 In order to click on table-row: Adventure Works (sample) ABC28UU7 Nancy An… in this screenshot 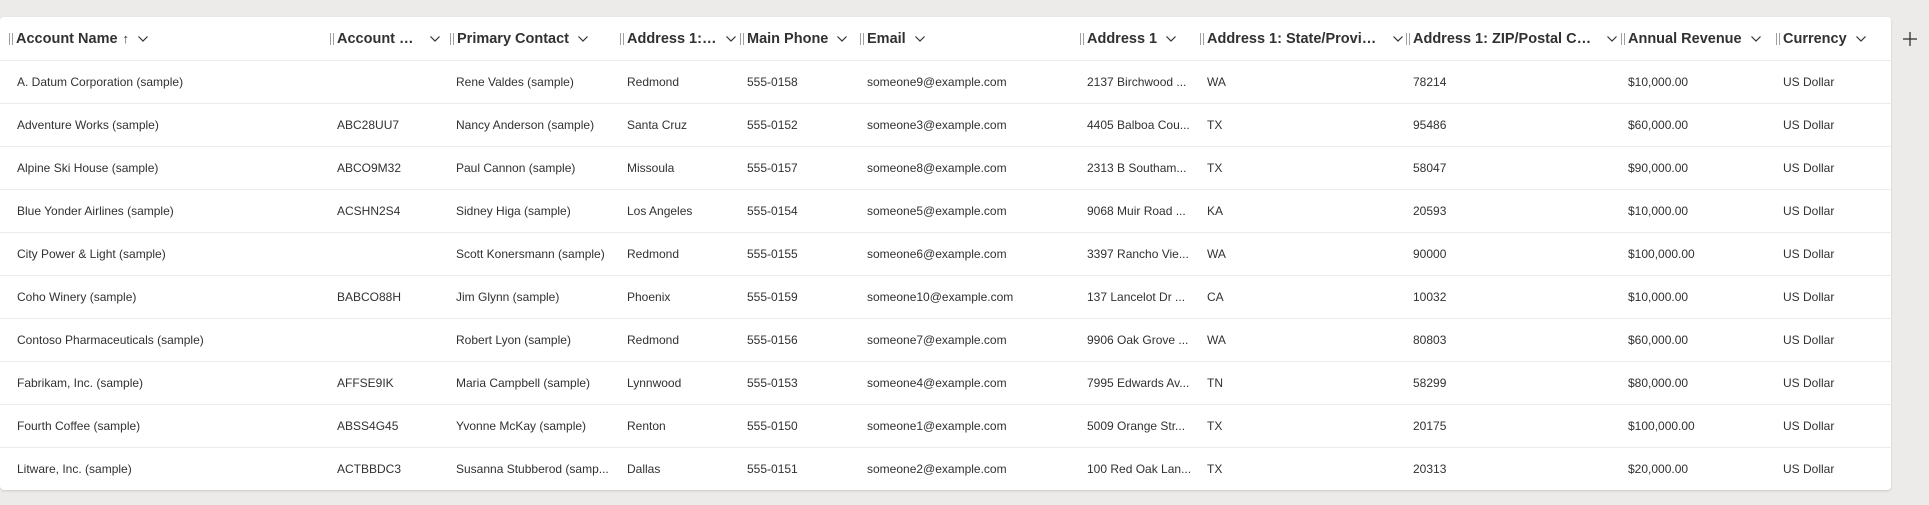, I will do `click(945, 125)`.